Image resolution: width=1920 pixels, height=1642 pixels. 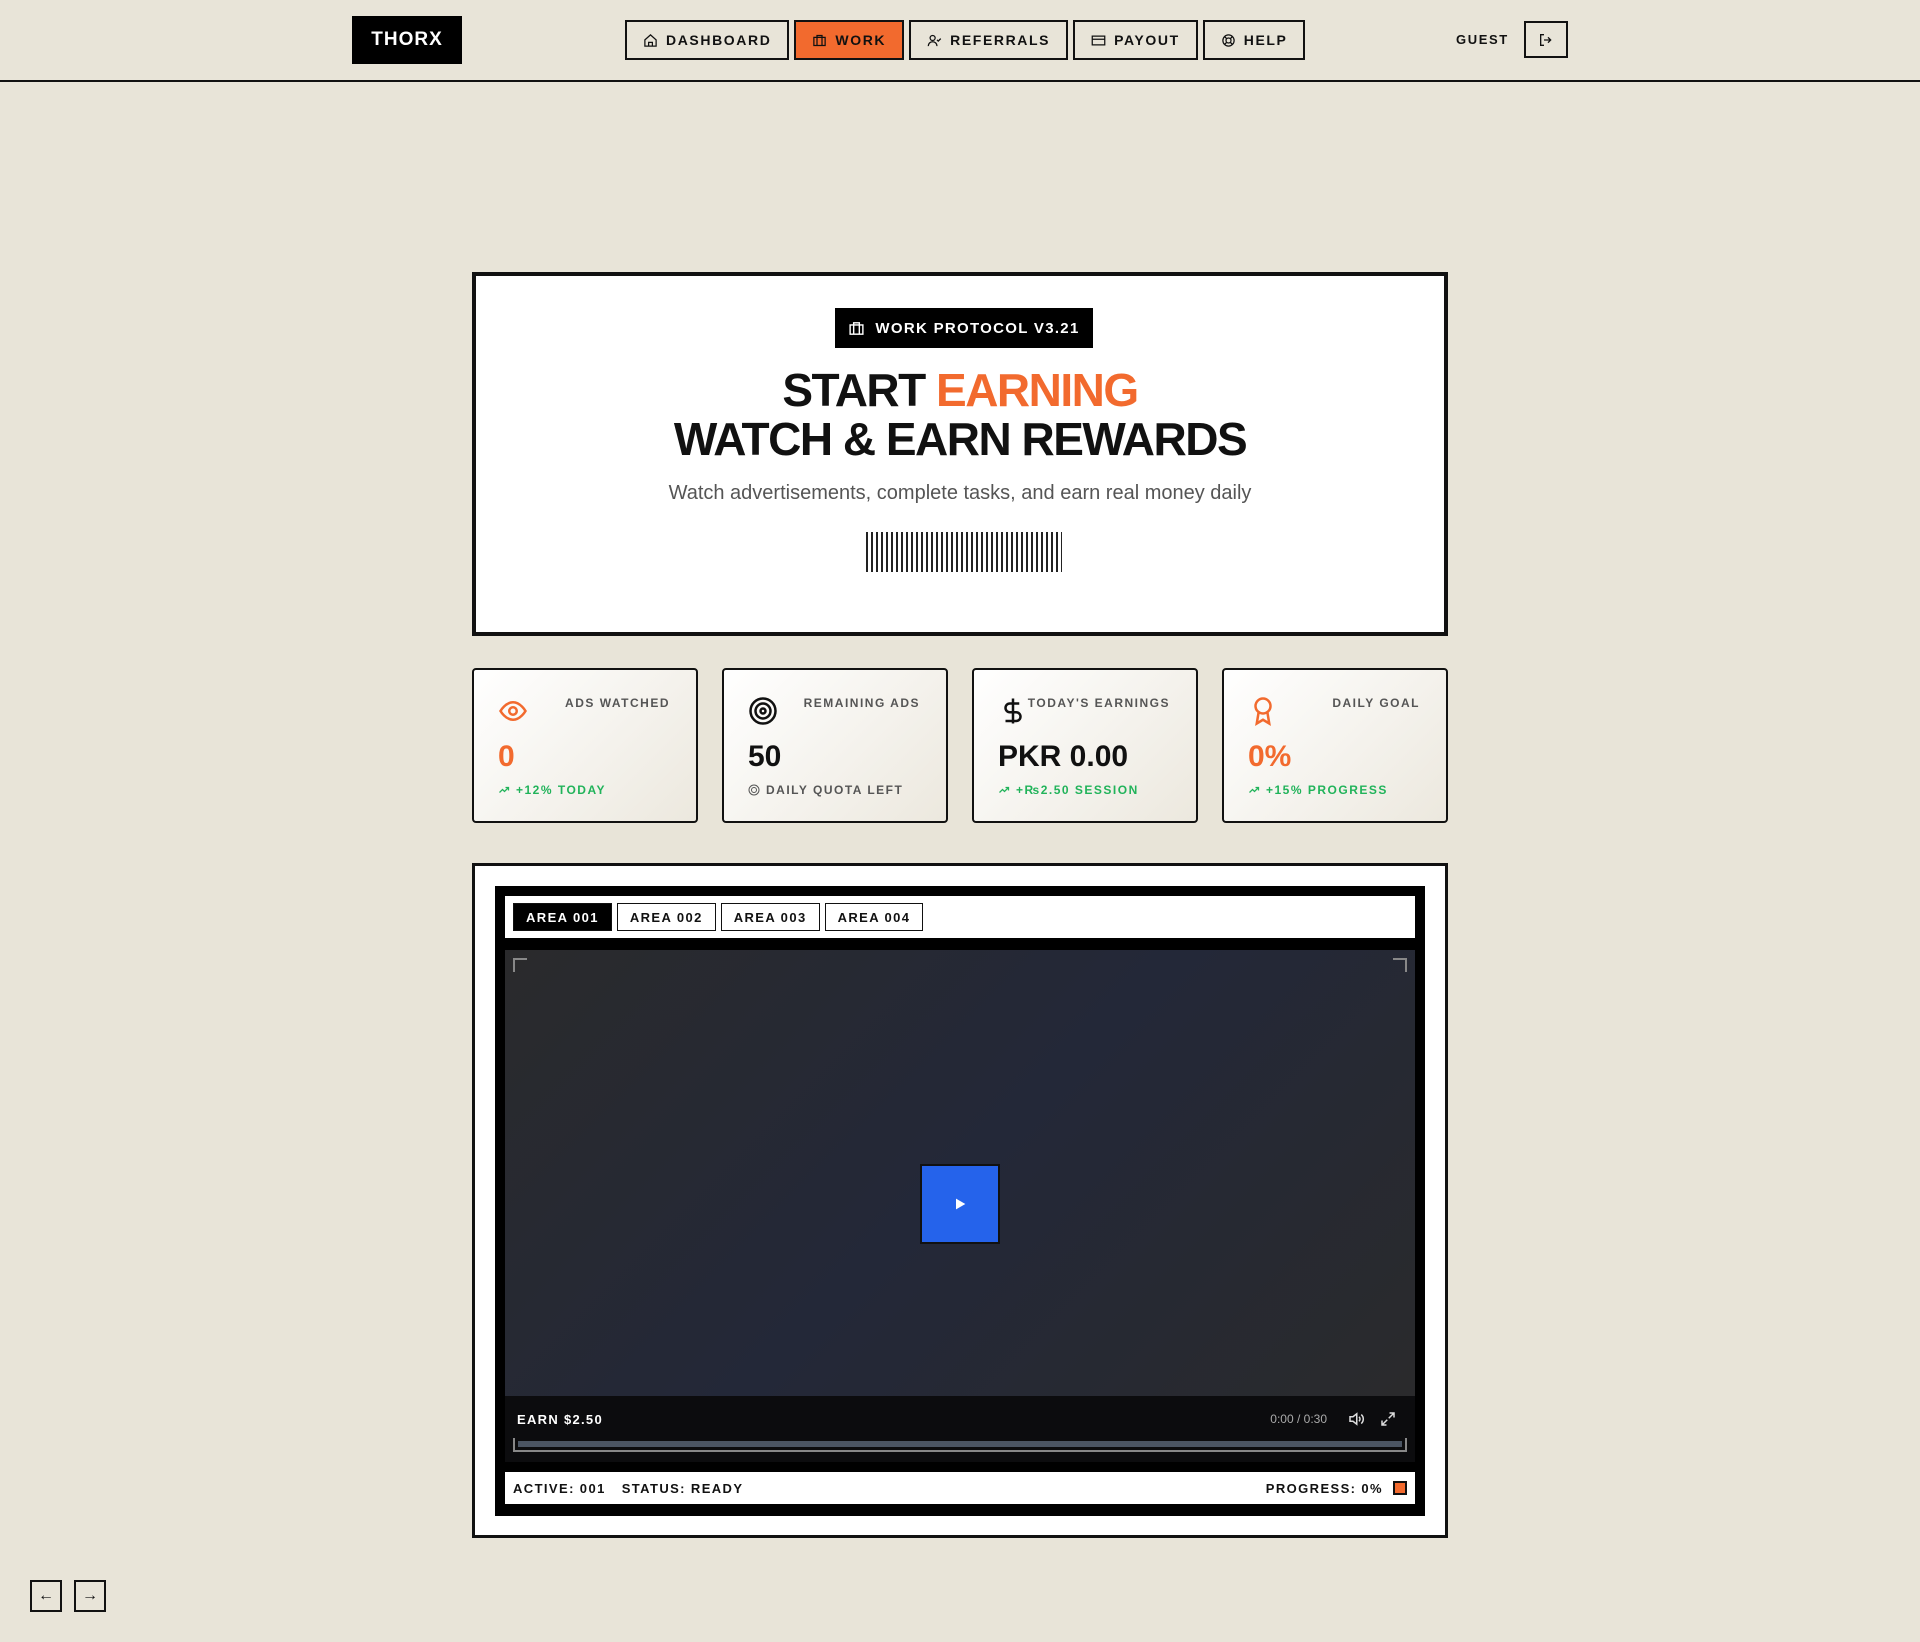 I want to click on nav-referrals-label: REFERRALS, so click(x=1000, y=40).